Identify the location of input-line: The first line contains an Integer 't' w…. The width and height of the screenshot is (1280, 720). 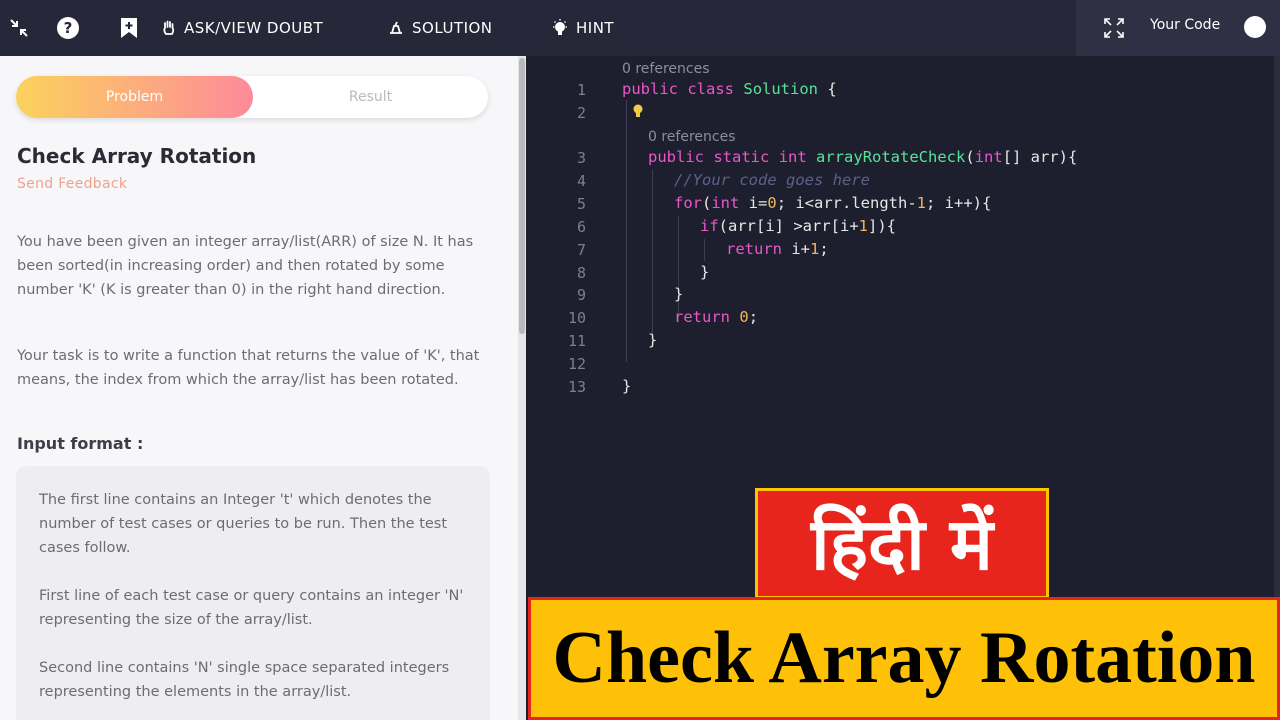
(243, 524).